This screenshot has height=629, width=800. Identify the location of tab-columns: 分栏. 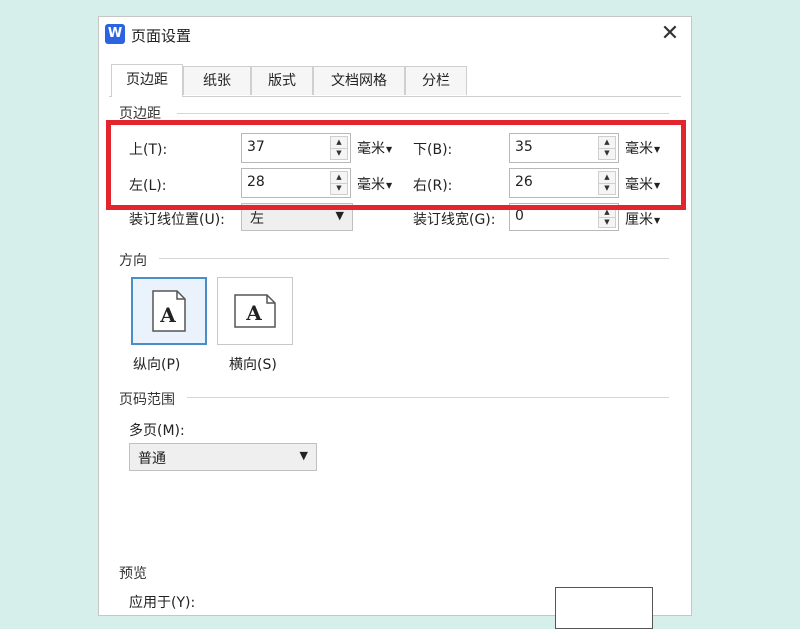
(436, 80).